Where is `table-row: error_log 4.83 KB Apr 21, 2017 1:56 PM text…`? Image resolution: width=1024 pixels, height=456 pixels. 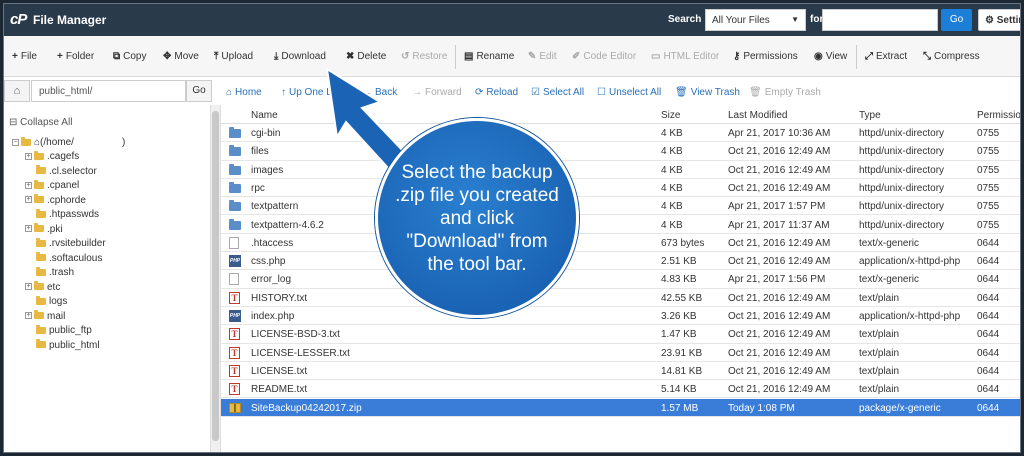 table-row: error_log 4.83 KB Apr 21, 2017 1:56 PM text… is located at coordinates (620, 279).